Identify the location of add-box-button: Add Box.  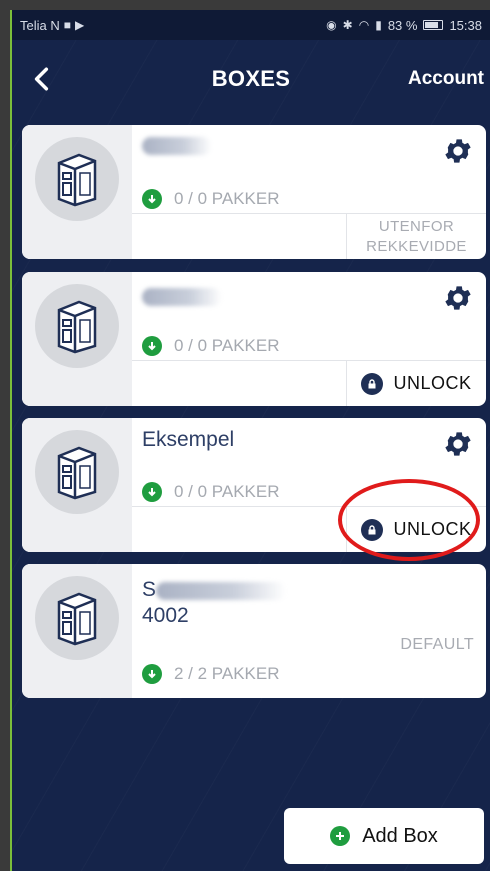
(384, 836).